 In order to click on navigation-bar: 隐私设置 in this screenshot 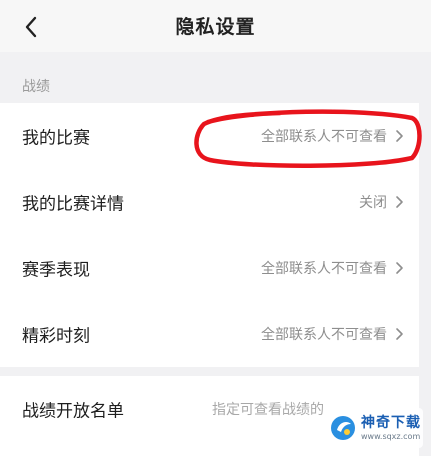, I will do `click(215, 26)`.